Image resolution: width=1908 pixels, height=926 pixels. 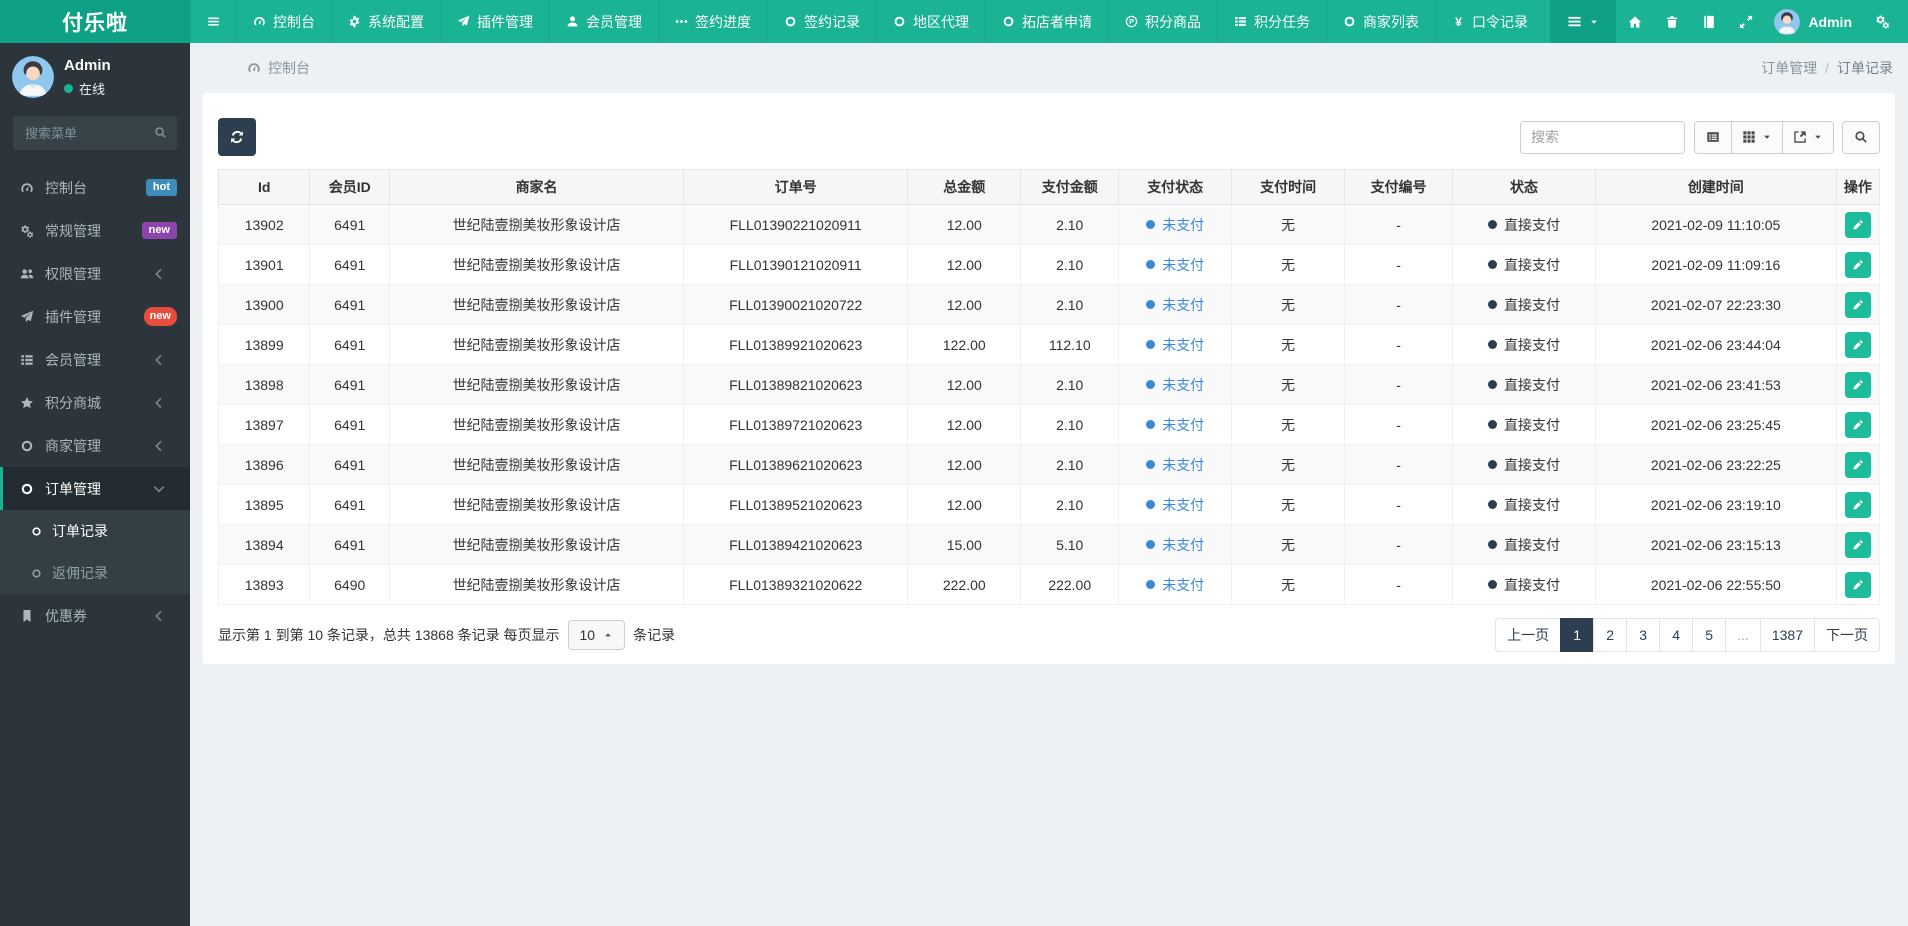 What do you see at coordinates (1047, 21) in the screenshot?
I see `navbar-item: 拓店者申请` at bounding box center [1047, 21].